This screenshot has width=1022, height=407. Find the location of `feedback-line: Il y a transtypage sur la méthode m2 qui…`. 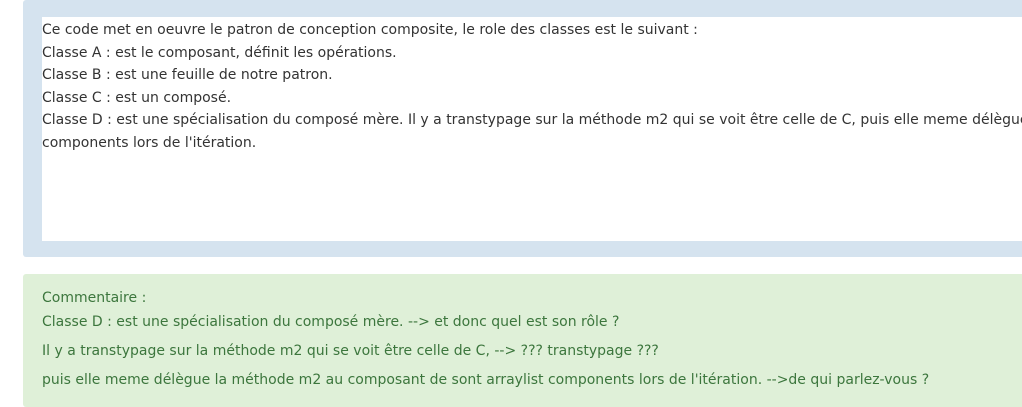

feedback-line: Il y a transtypage sur la méthode m2 qui… is located at coordinates (350, 351).